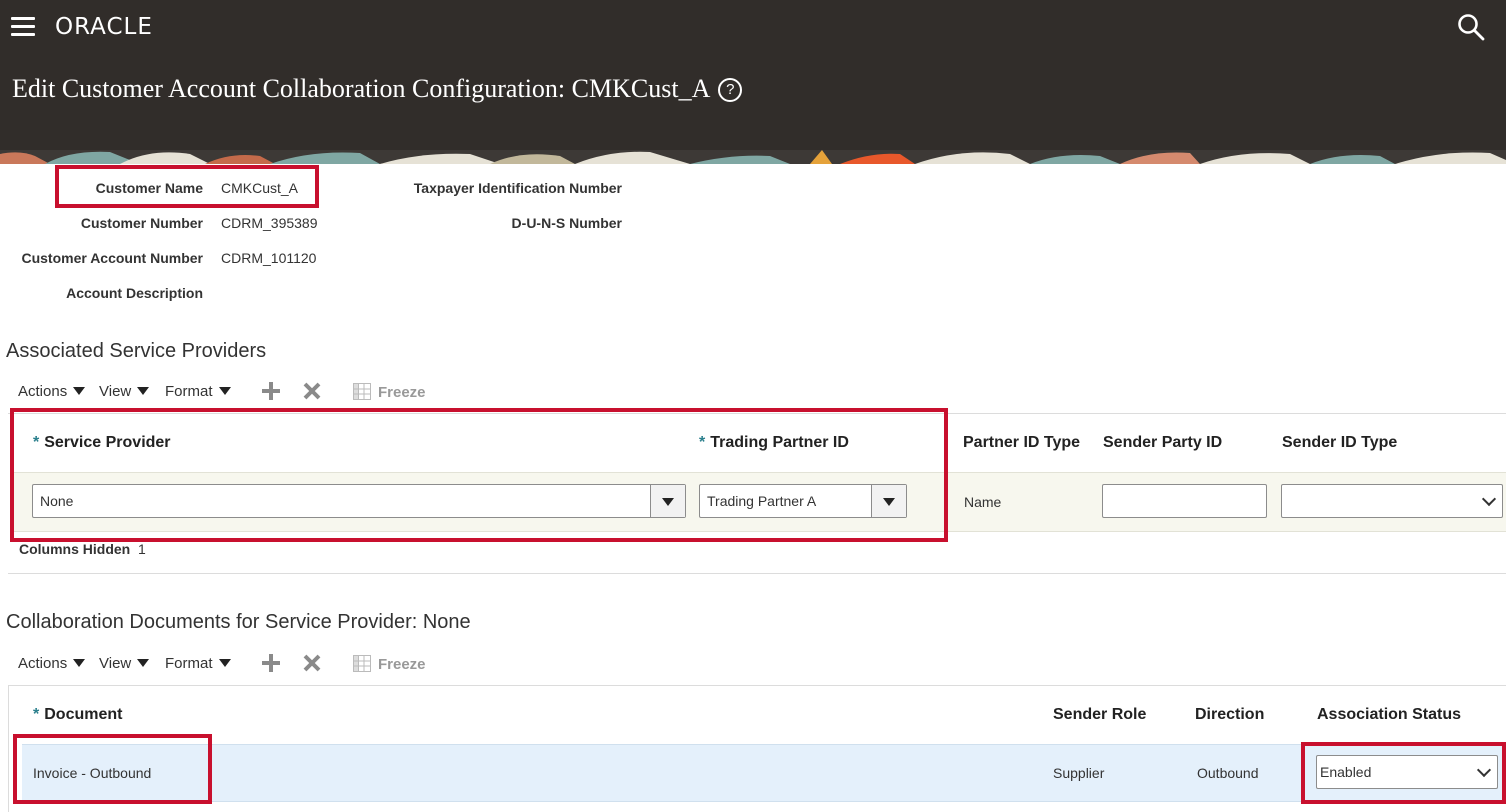 The height and width of the screenshot is (812, 1506). I want to click on columns-hidden-count: 1, so click(142, 549).